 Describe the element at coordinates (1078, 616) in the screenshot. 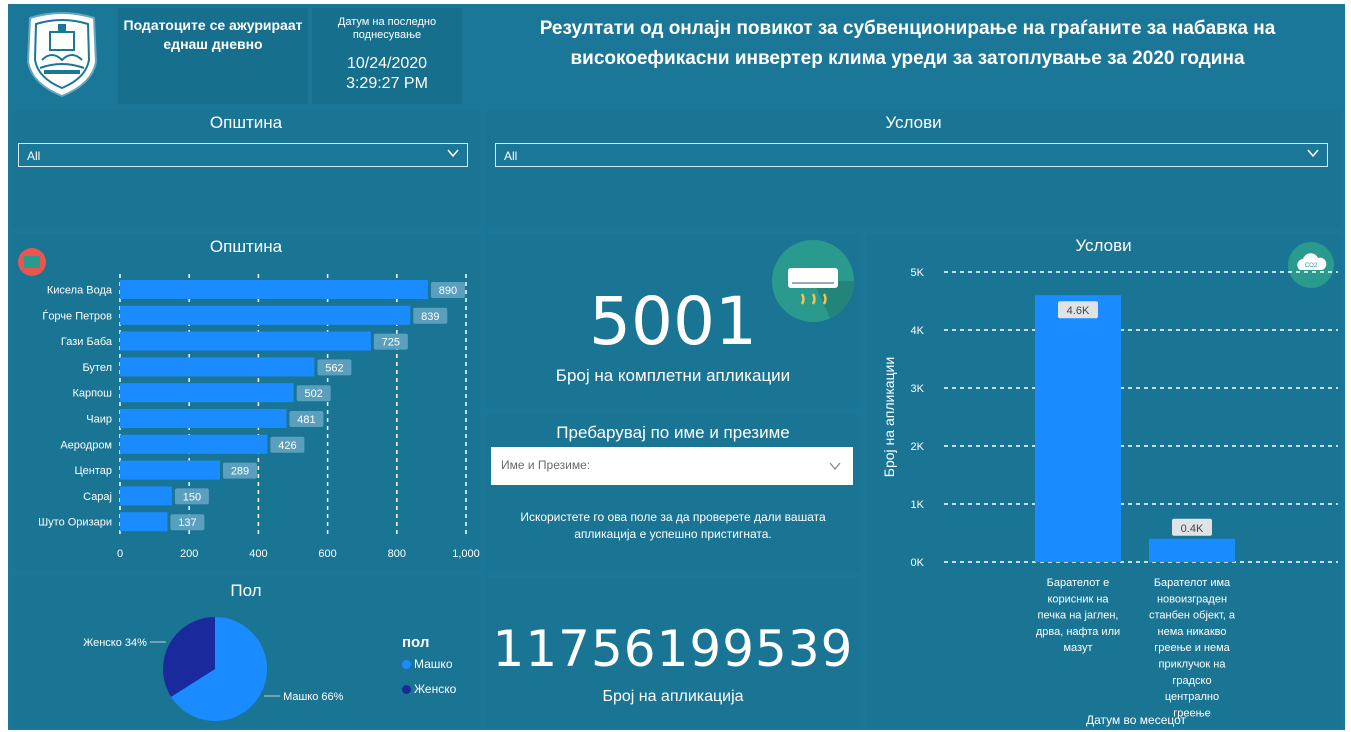

I see `category-label-line: печка на јаглен,` at that location.